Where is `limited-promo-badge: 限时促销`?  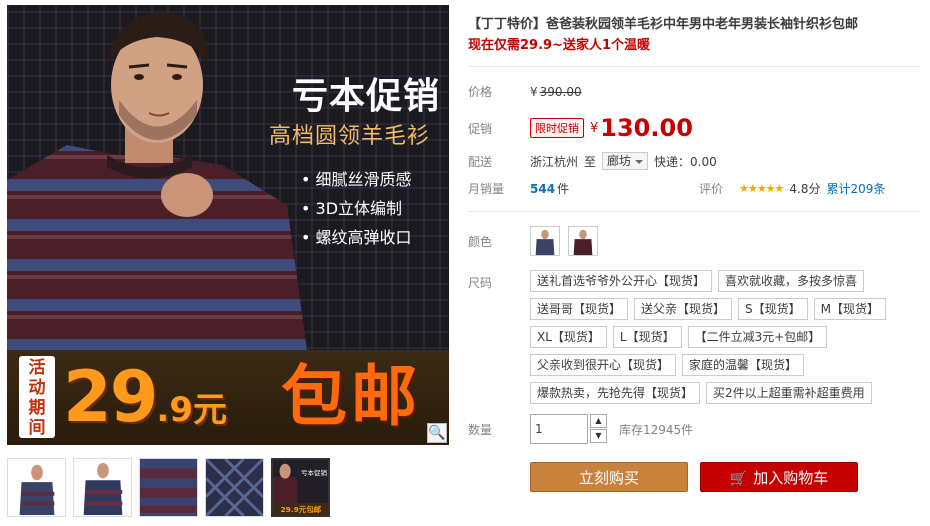 limited-promo-badge: 限时促销 is located at coordinates (557, 128).